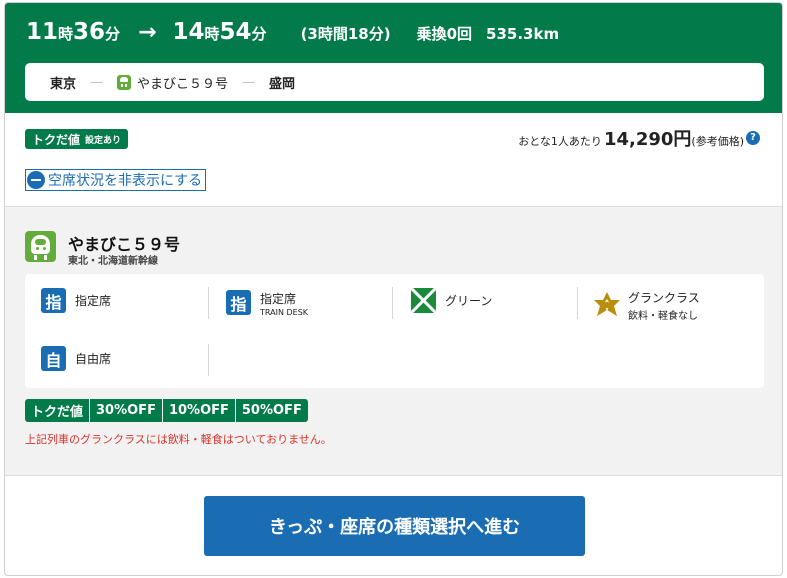 The height and width of the screenshot is (578, 787). I want to click on shinkansen-icon, so click(40, 246).